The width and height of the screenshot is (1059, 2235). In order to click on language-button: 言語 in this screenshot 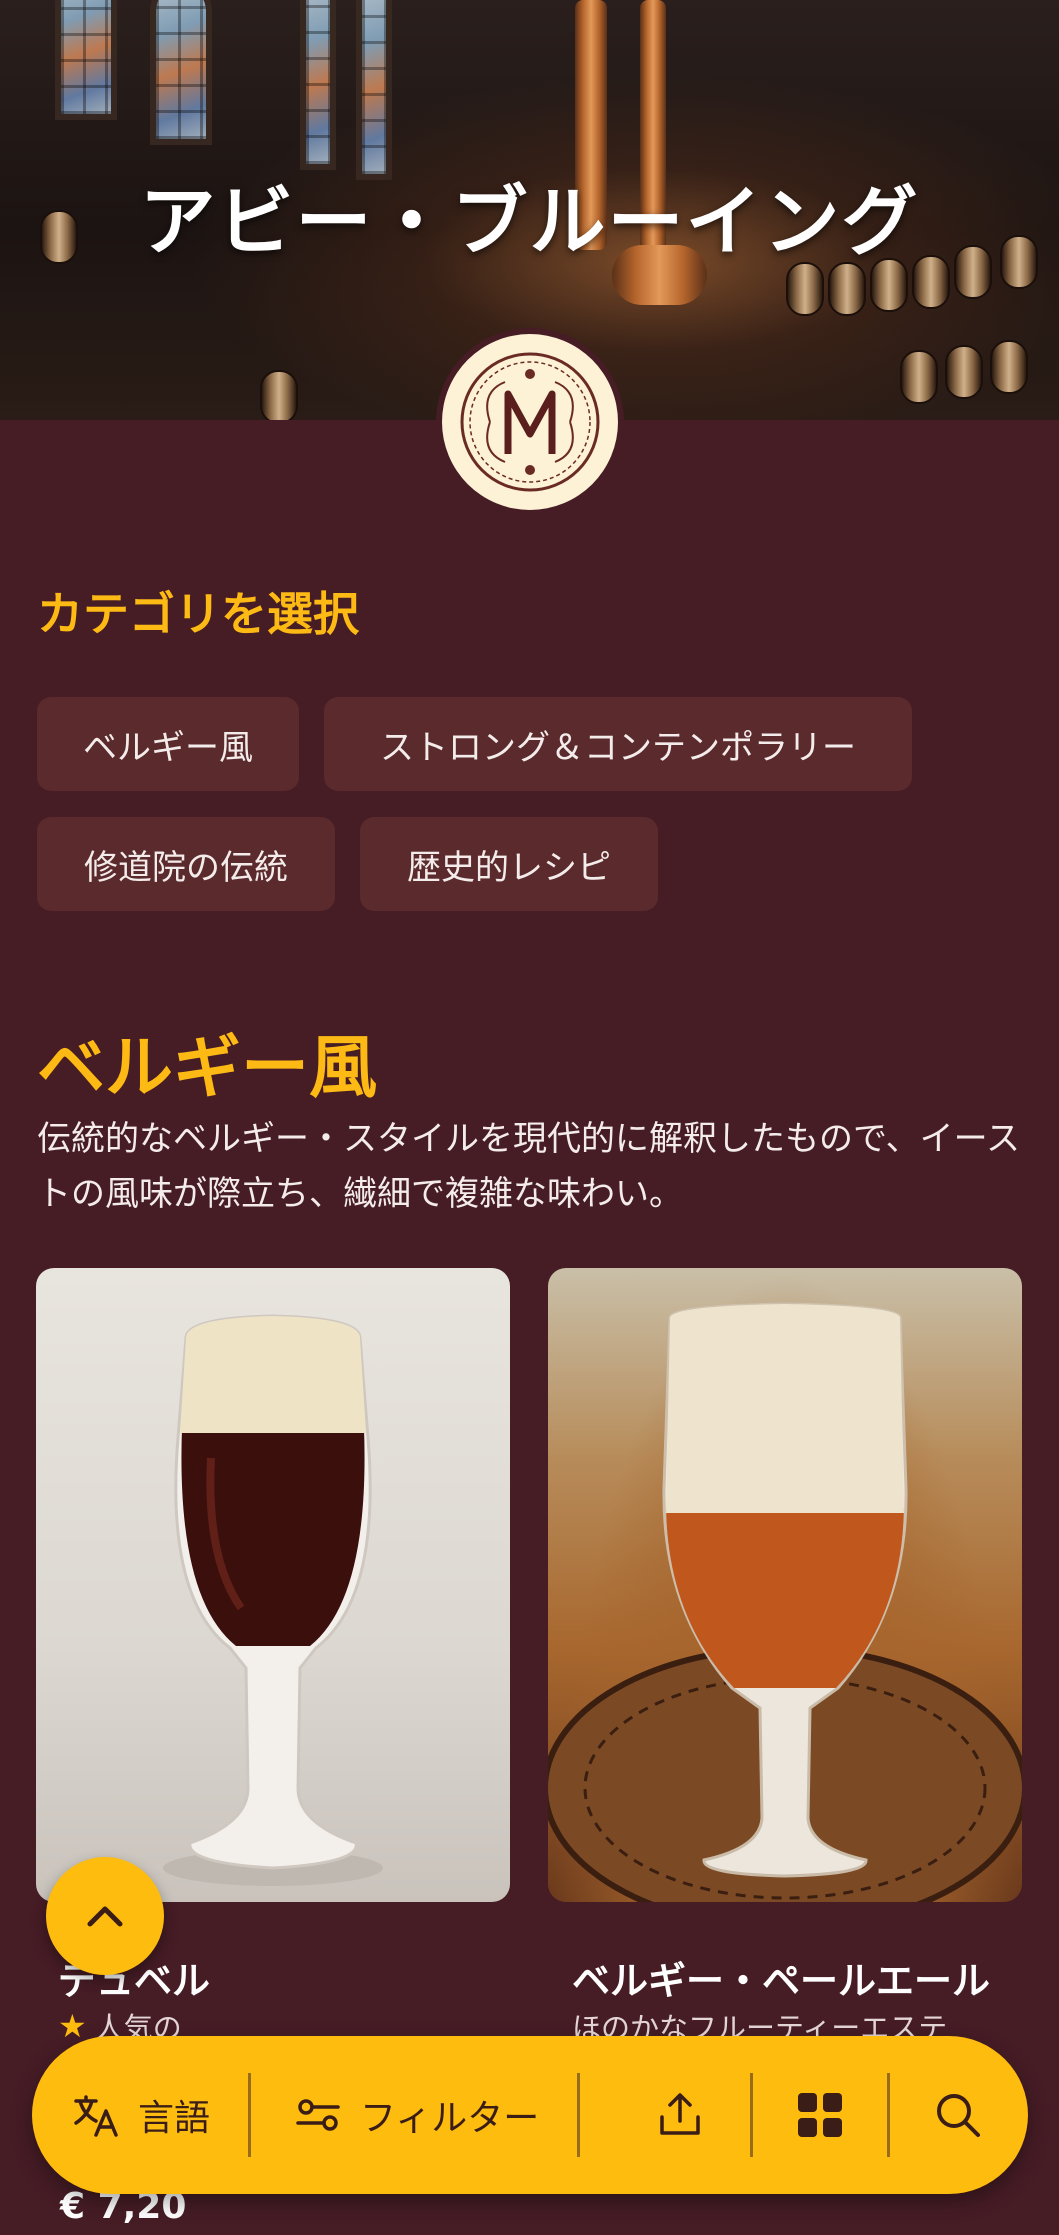, I will do `click(141, 2115)`.